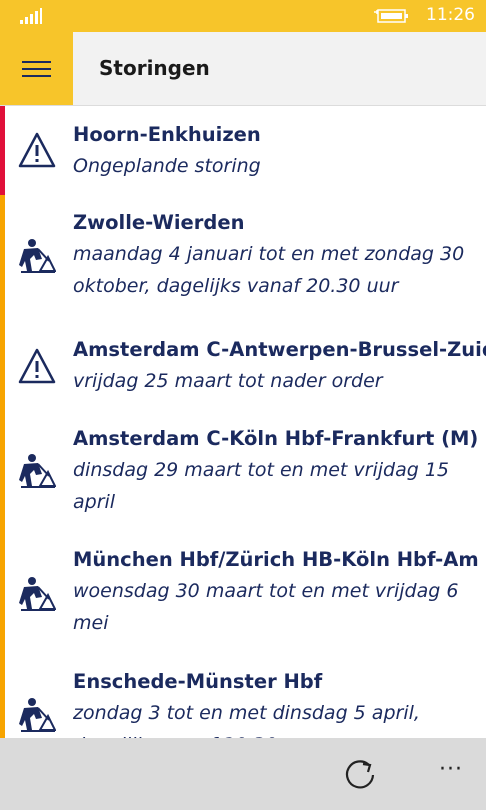 The width and height of the screenshot is (486, 810). Describe the element at coordinates (2, 150) in the screenshot. I see `status-stripe-unplanned` at that location.